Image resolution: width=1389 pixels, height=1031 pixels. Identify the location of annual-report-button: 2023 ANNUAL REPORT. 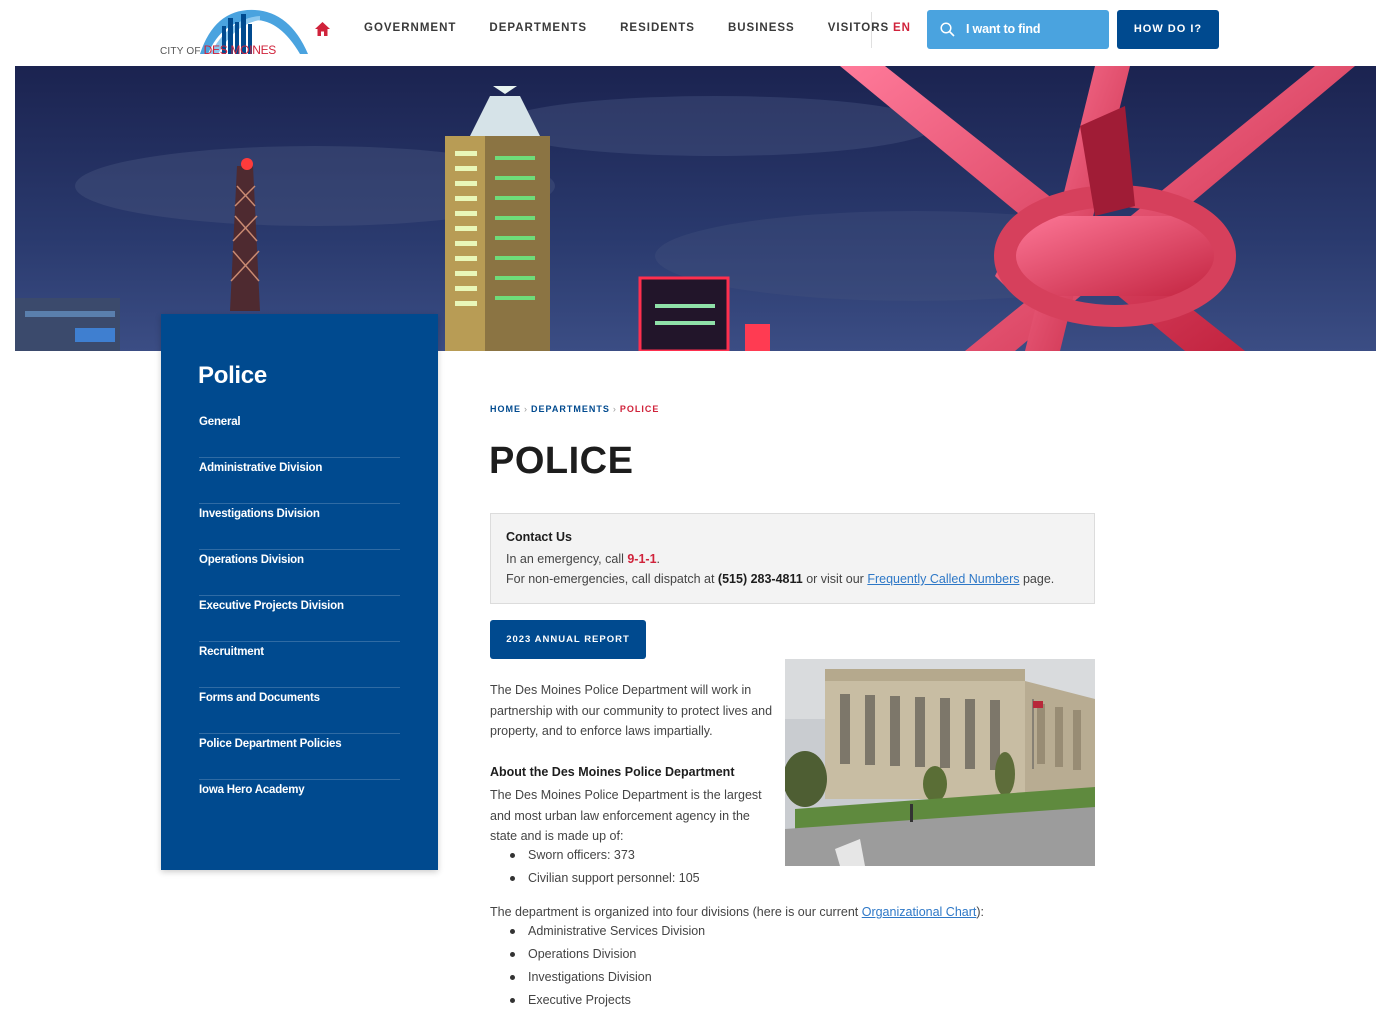
(568, 639).